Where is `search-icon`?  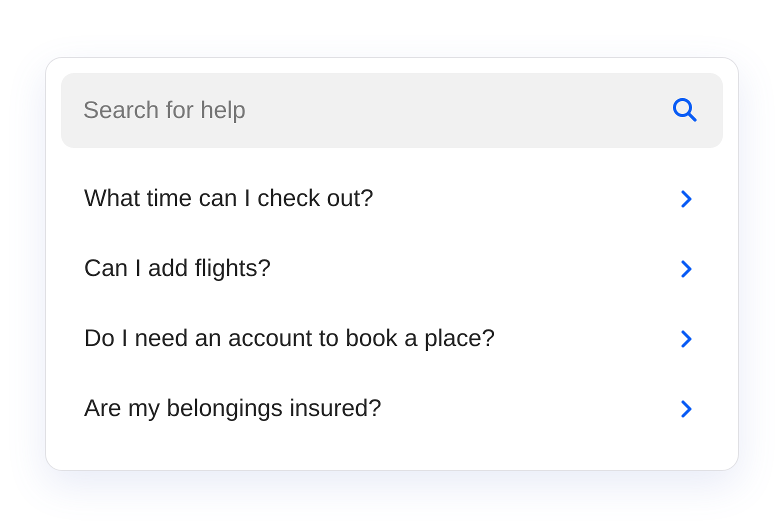 search-icon is located at coordinates (685, 110).